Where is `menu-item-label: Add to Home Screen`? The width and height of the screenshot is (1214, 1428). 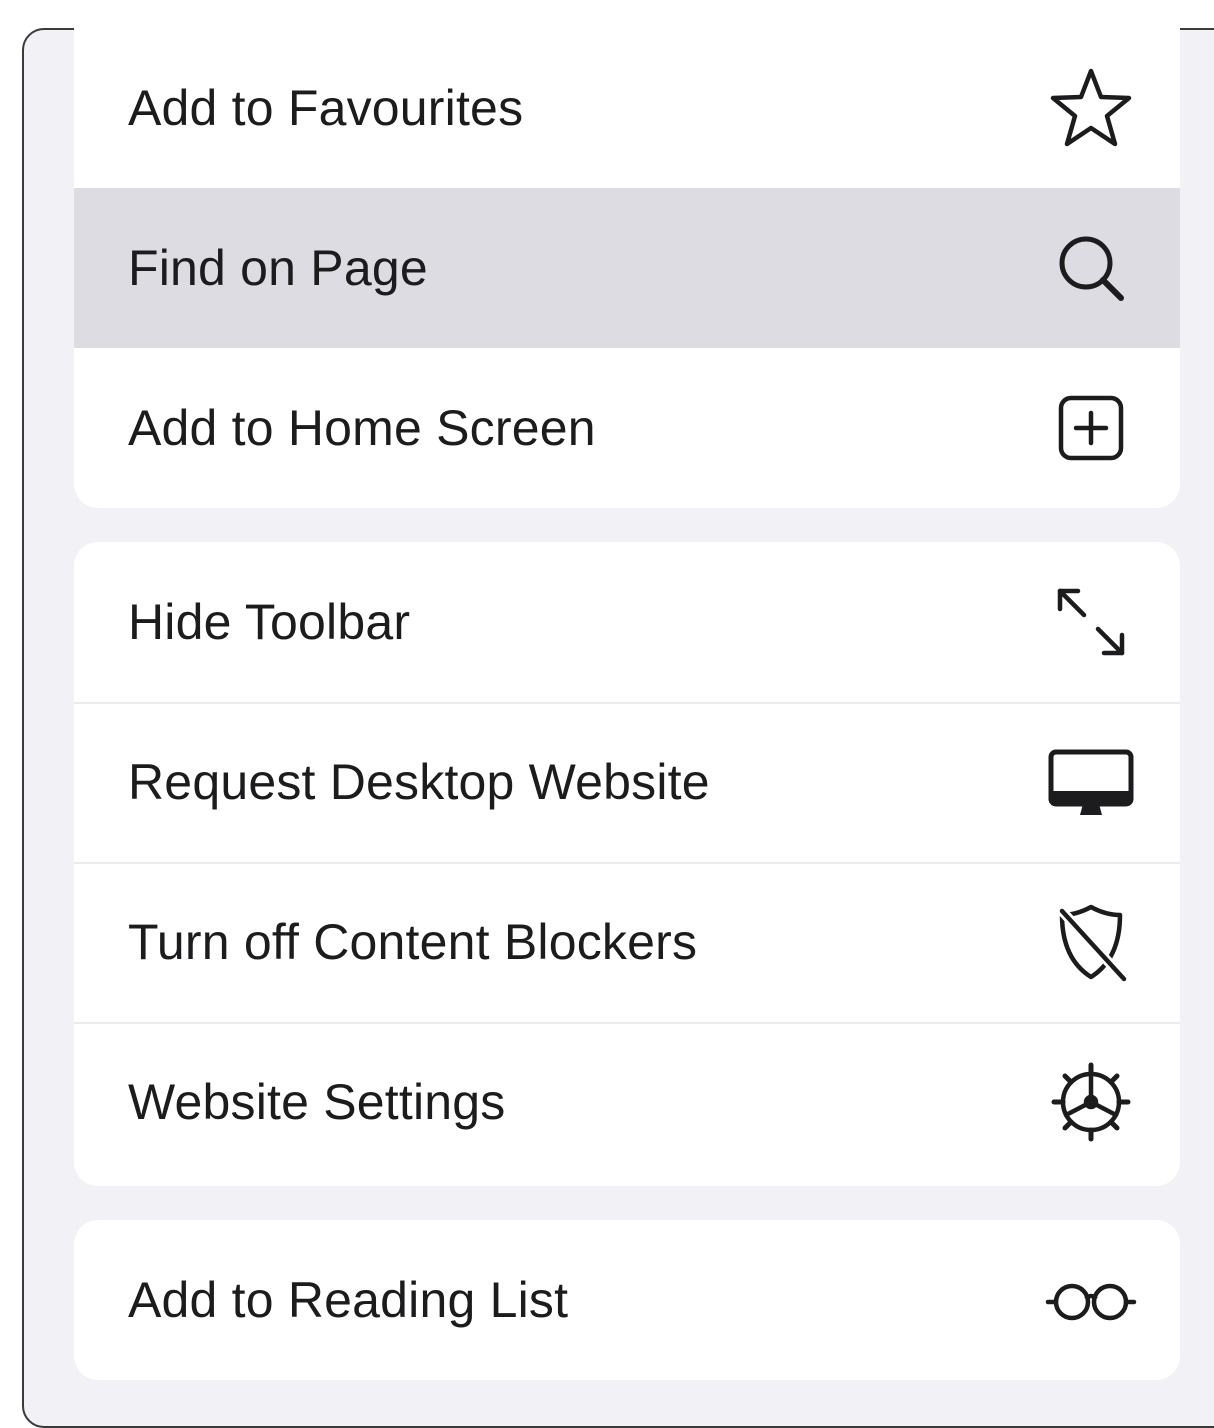 menu-item-label: Add to Home Screen is located at coordinates (362, 428).